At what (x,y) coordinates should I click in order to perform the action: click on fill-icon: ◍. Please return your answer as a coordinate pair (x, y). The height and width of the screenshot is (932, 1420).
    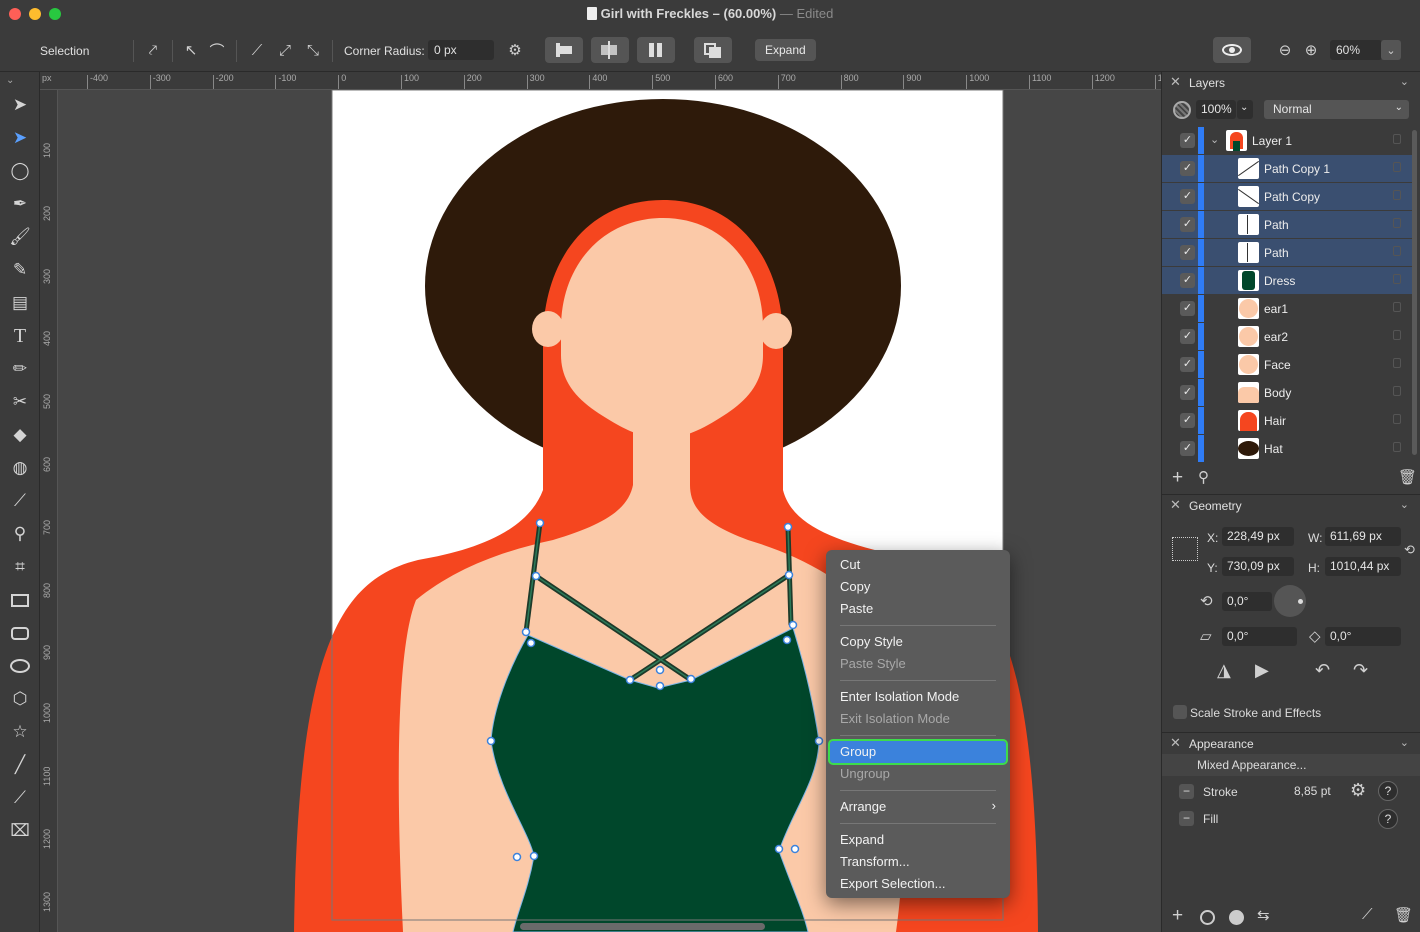
    Looking at the image, I should click on (20, 468).